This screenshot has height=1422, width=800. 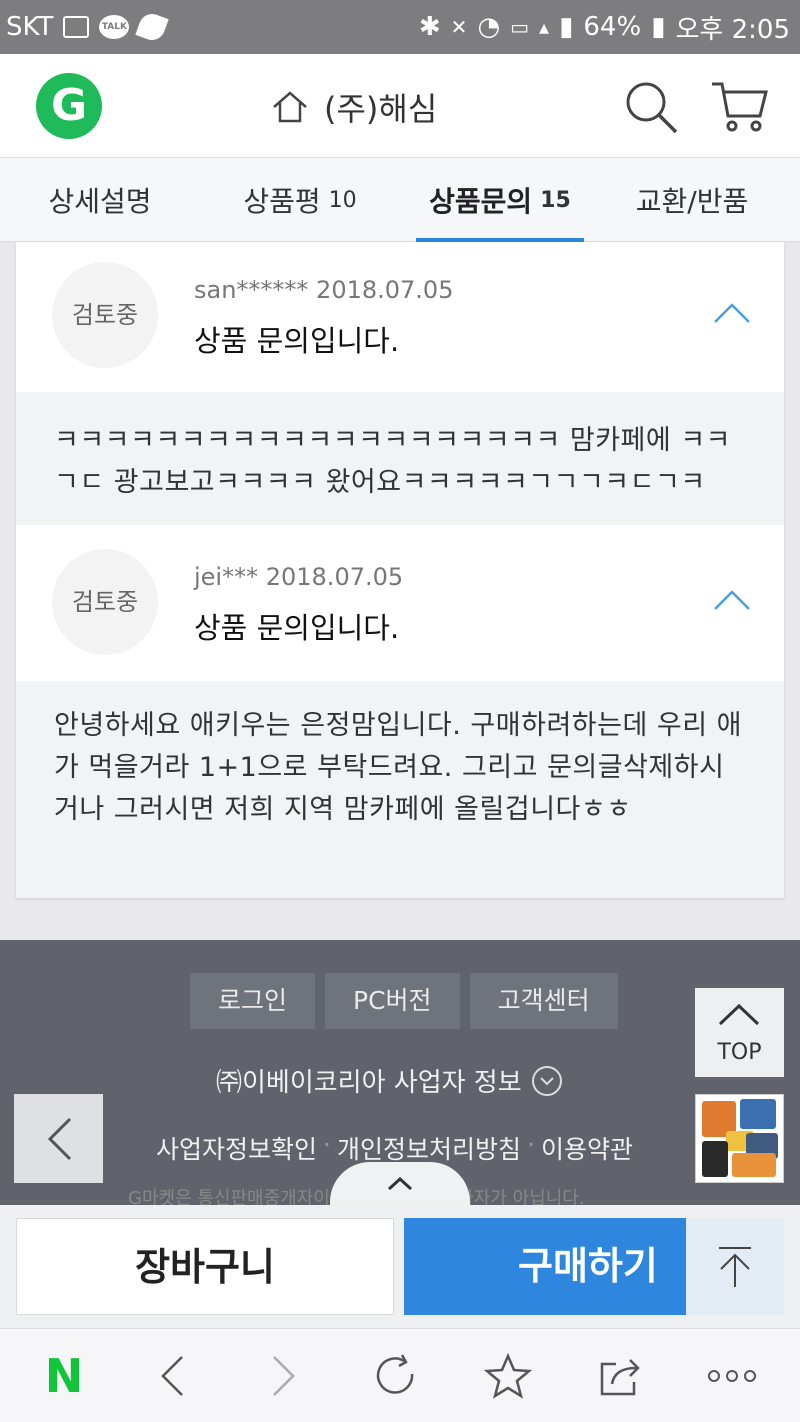 What do you see at coordinates (459, 27) in the screenshot?
I see `mute-icon: ✕` at bounding box center [459, 27].